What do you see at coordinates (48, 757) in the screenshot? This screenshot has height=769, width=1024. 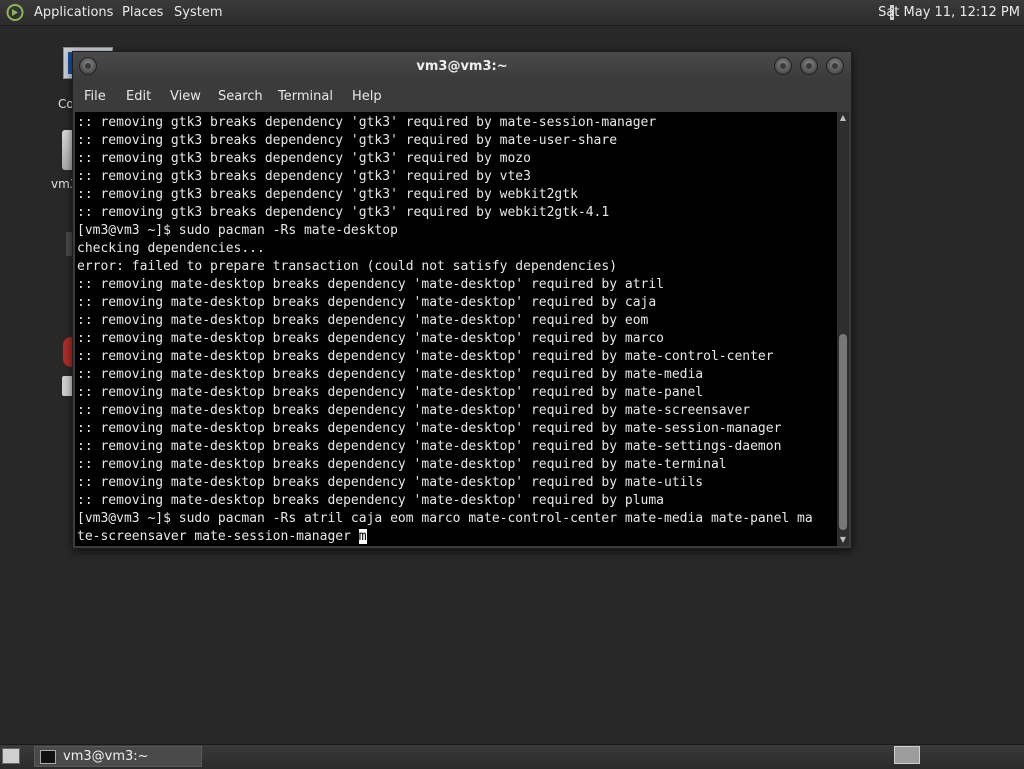 I see `terminal-icon` at bounding box center [48, 757].